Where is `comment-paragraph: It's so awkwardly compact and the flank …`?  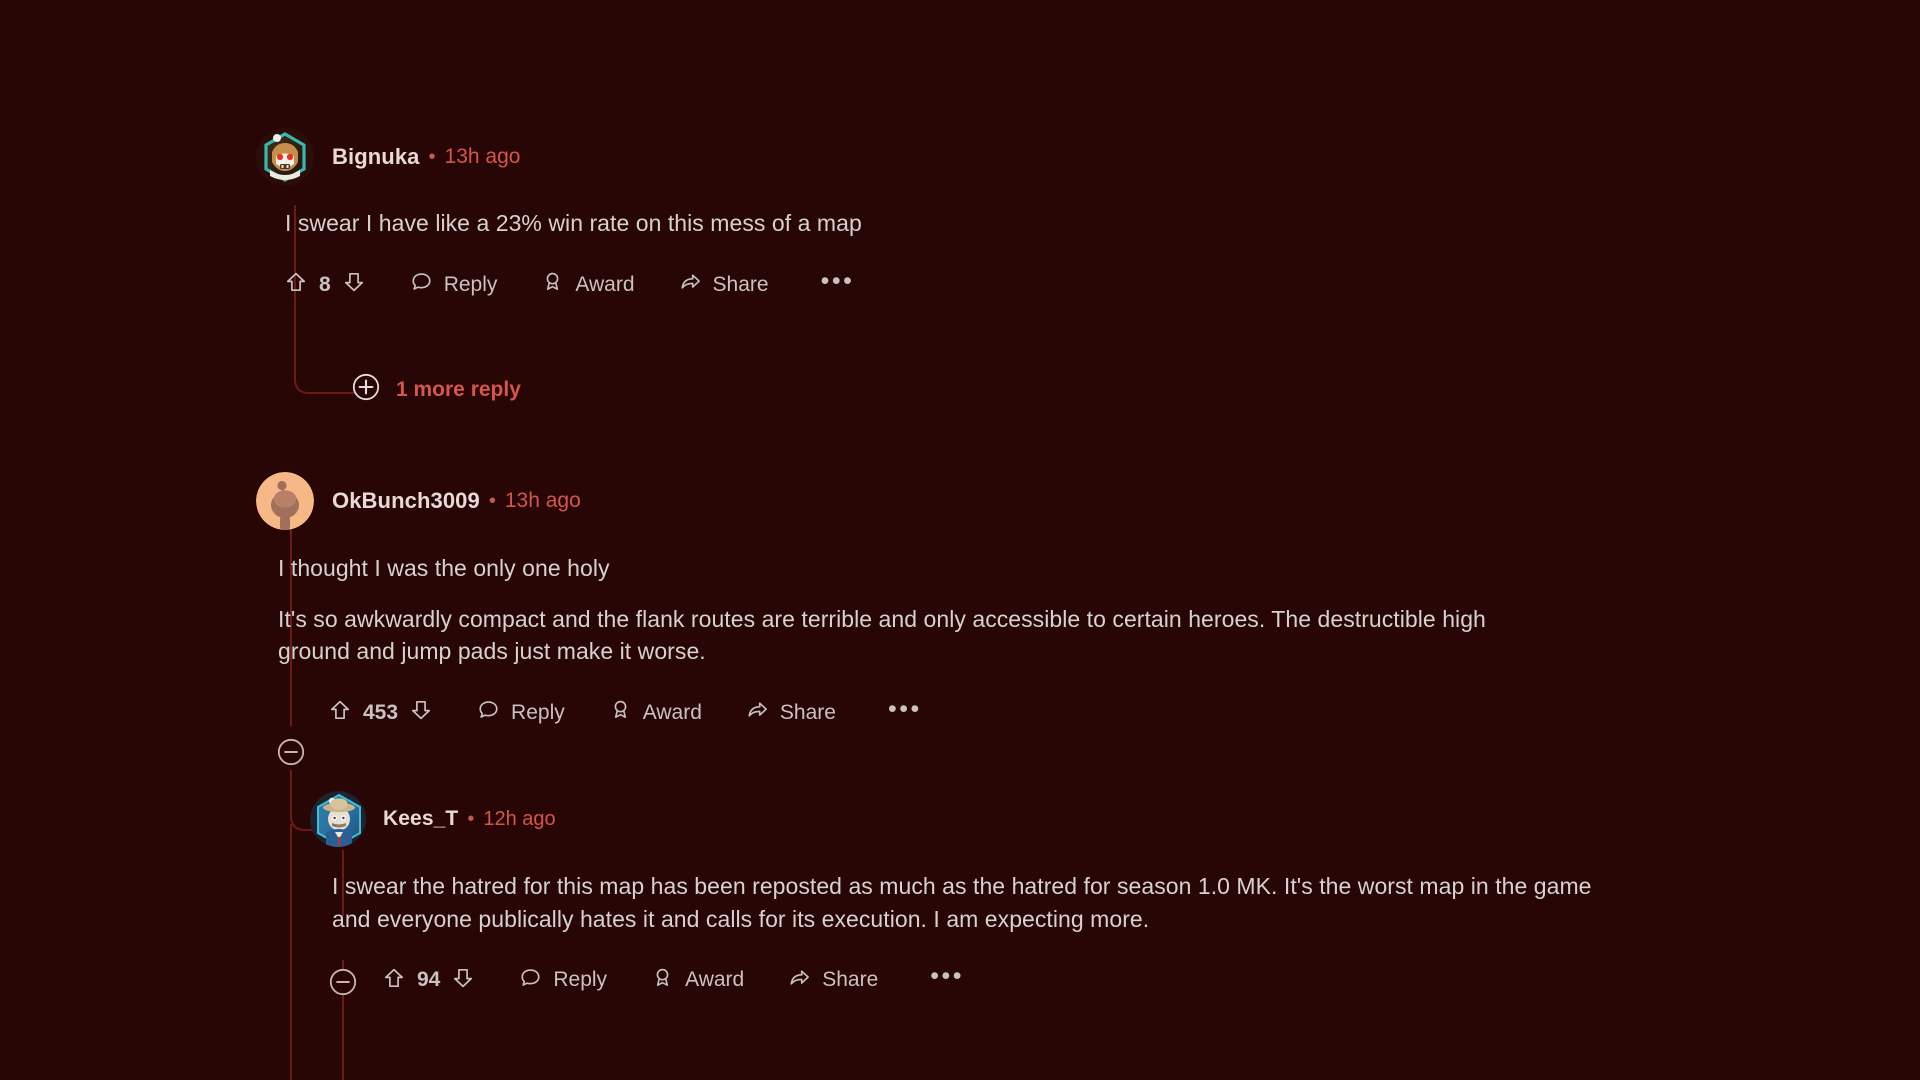 comment-paragraph: It's so awkwardly compact and the flank … is located at coordinates (882, 635).